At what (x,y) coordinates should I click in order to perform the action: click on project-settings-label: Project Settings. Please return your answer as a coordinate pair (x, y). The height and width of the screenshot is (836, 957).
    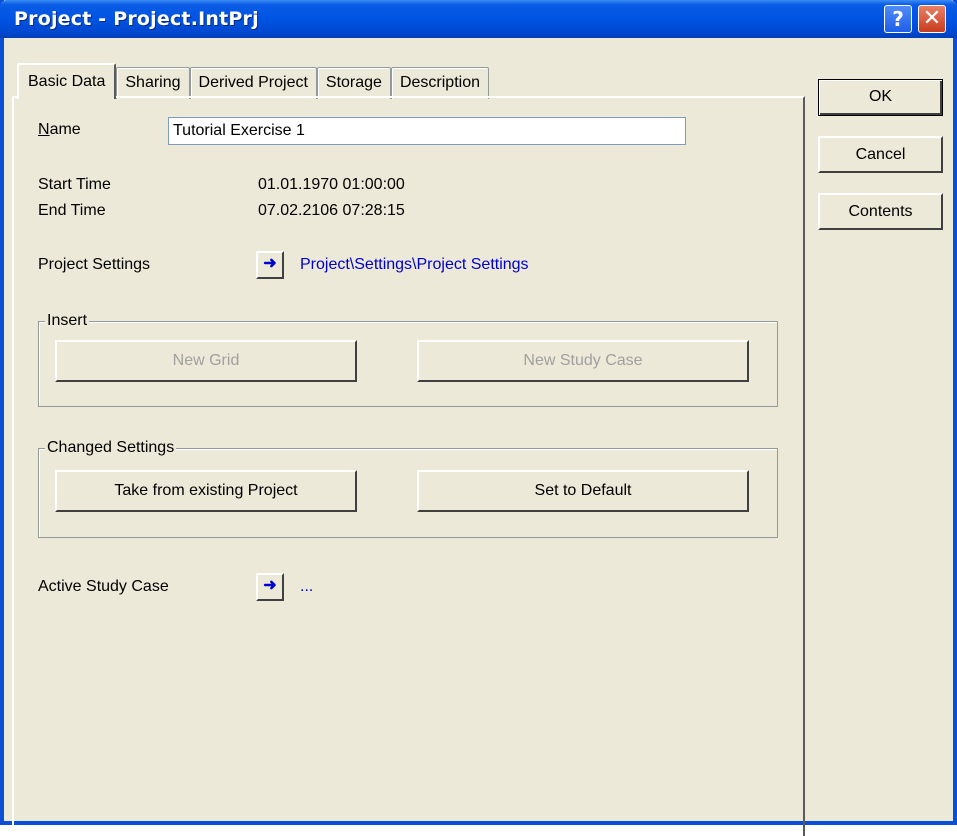
    Looking at the image, I should click on (94, 264).